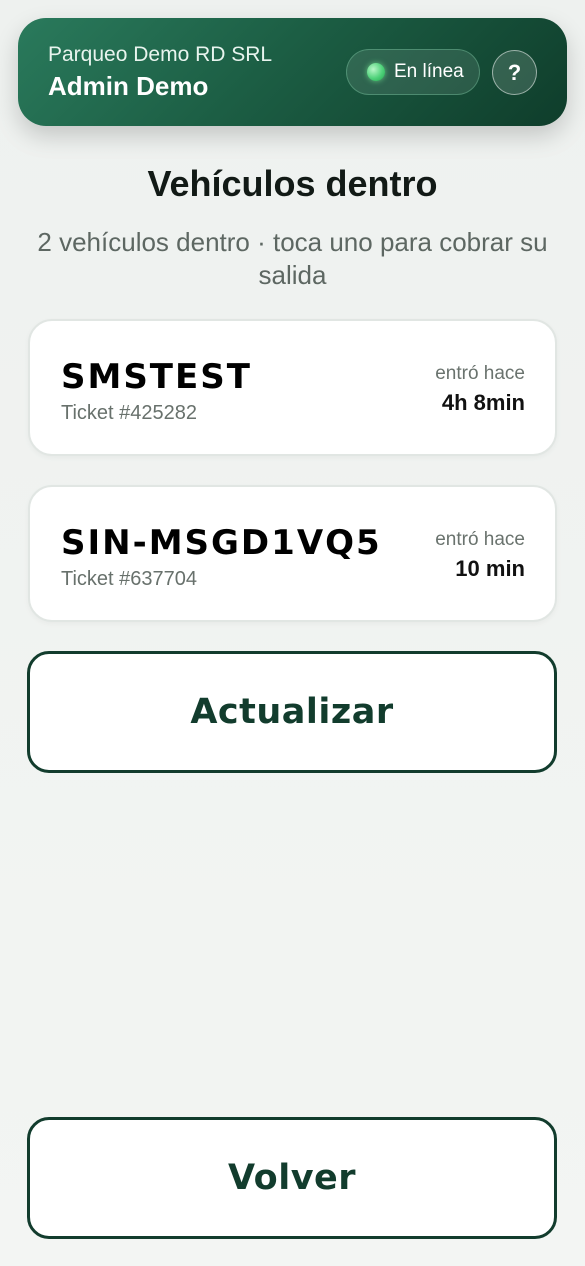 Image resolution: width=585 pixels, height=1266 pixels. I want to click on help-button: ?, so click(514, 72).